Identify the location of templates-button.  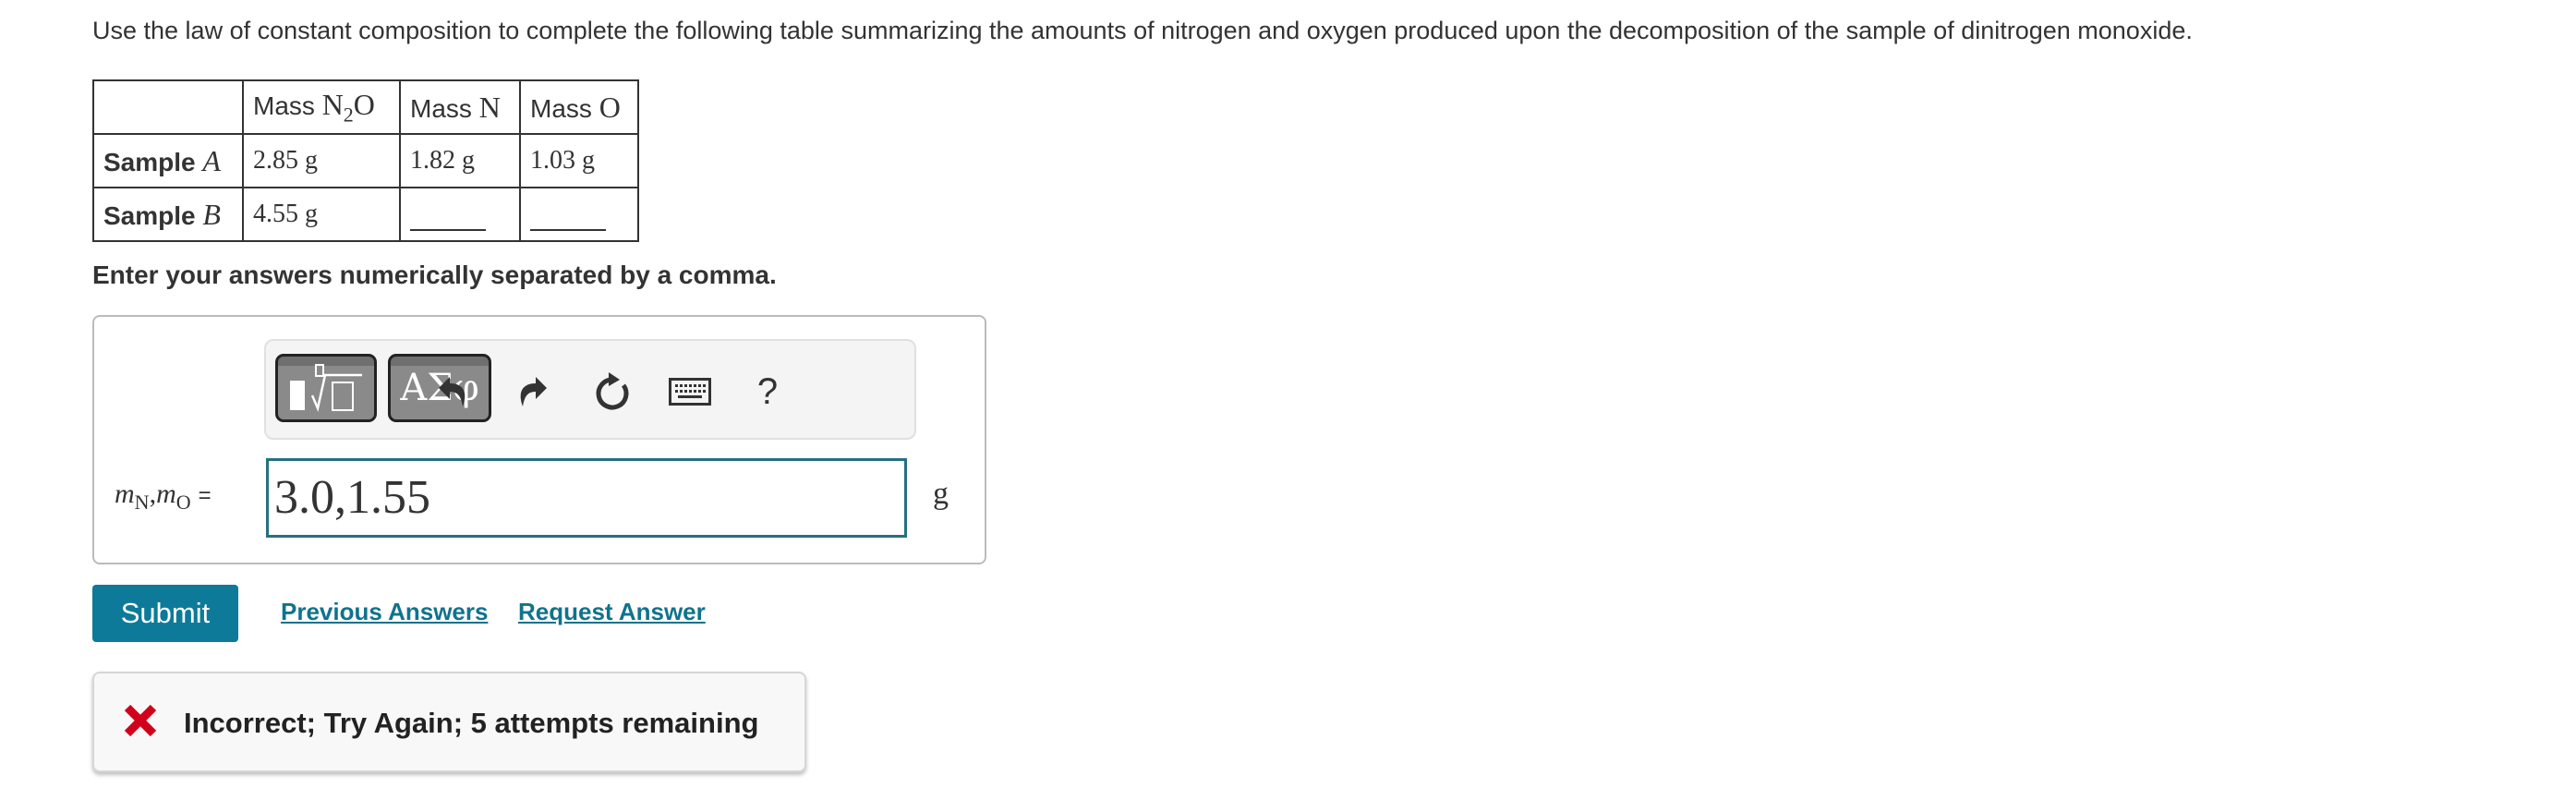
(326, 388).